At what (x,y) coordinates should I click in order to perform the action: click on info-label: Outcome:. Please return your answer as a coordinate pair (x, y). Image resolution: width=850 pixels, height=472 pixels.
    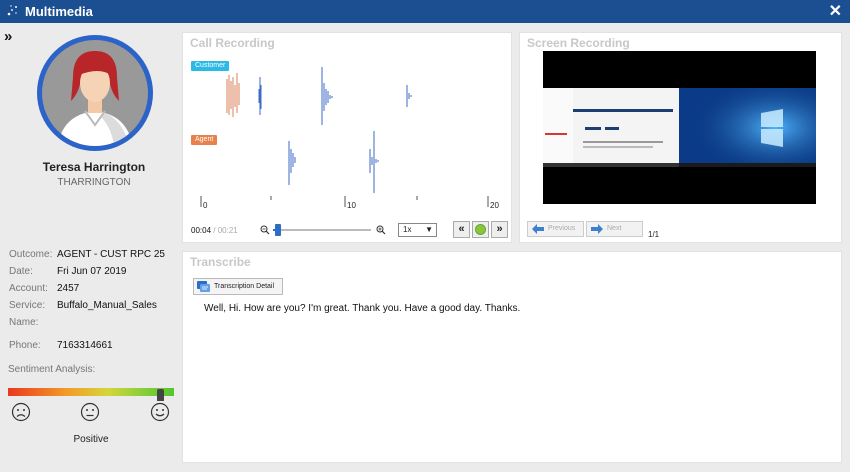
    Looking at the image, I should click on (31, 254).